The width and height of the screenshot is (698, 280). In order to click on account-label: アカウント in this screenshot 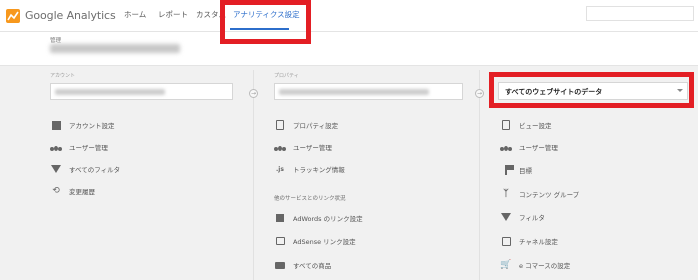, I will do `click(63, 76)`.